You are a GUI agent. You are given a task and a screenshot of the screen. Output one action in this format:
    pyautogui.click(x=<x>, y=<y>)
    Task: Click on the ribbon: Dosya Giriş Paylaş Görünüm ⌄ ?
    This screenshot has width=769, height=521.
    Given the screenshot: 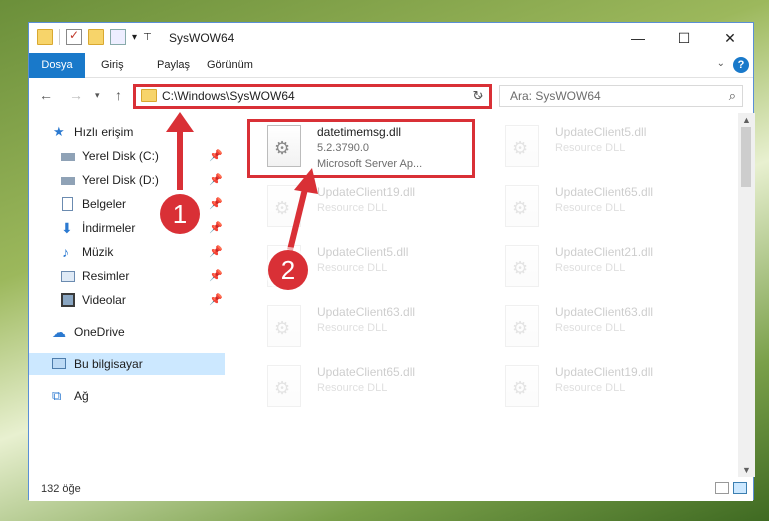 What is the action you would take?
    pyautogui.click(x=391, y=65)
    